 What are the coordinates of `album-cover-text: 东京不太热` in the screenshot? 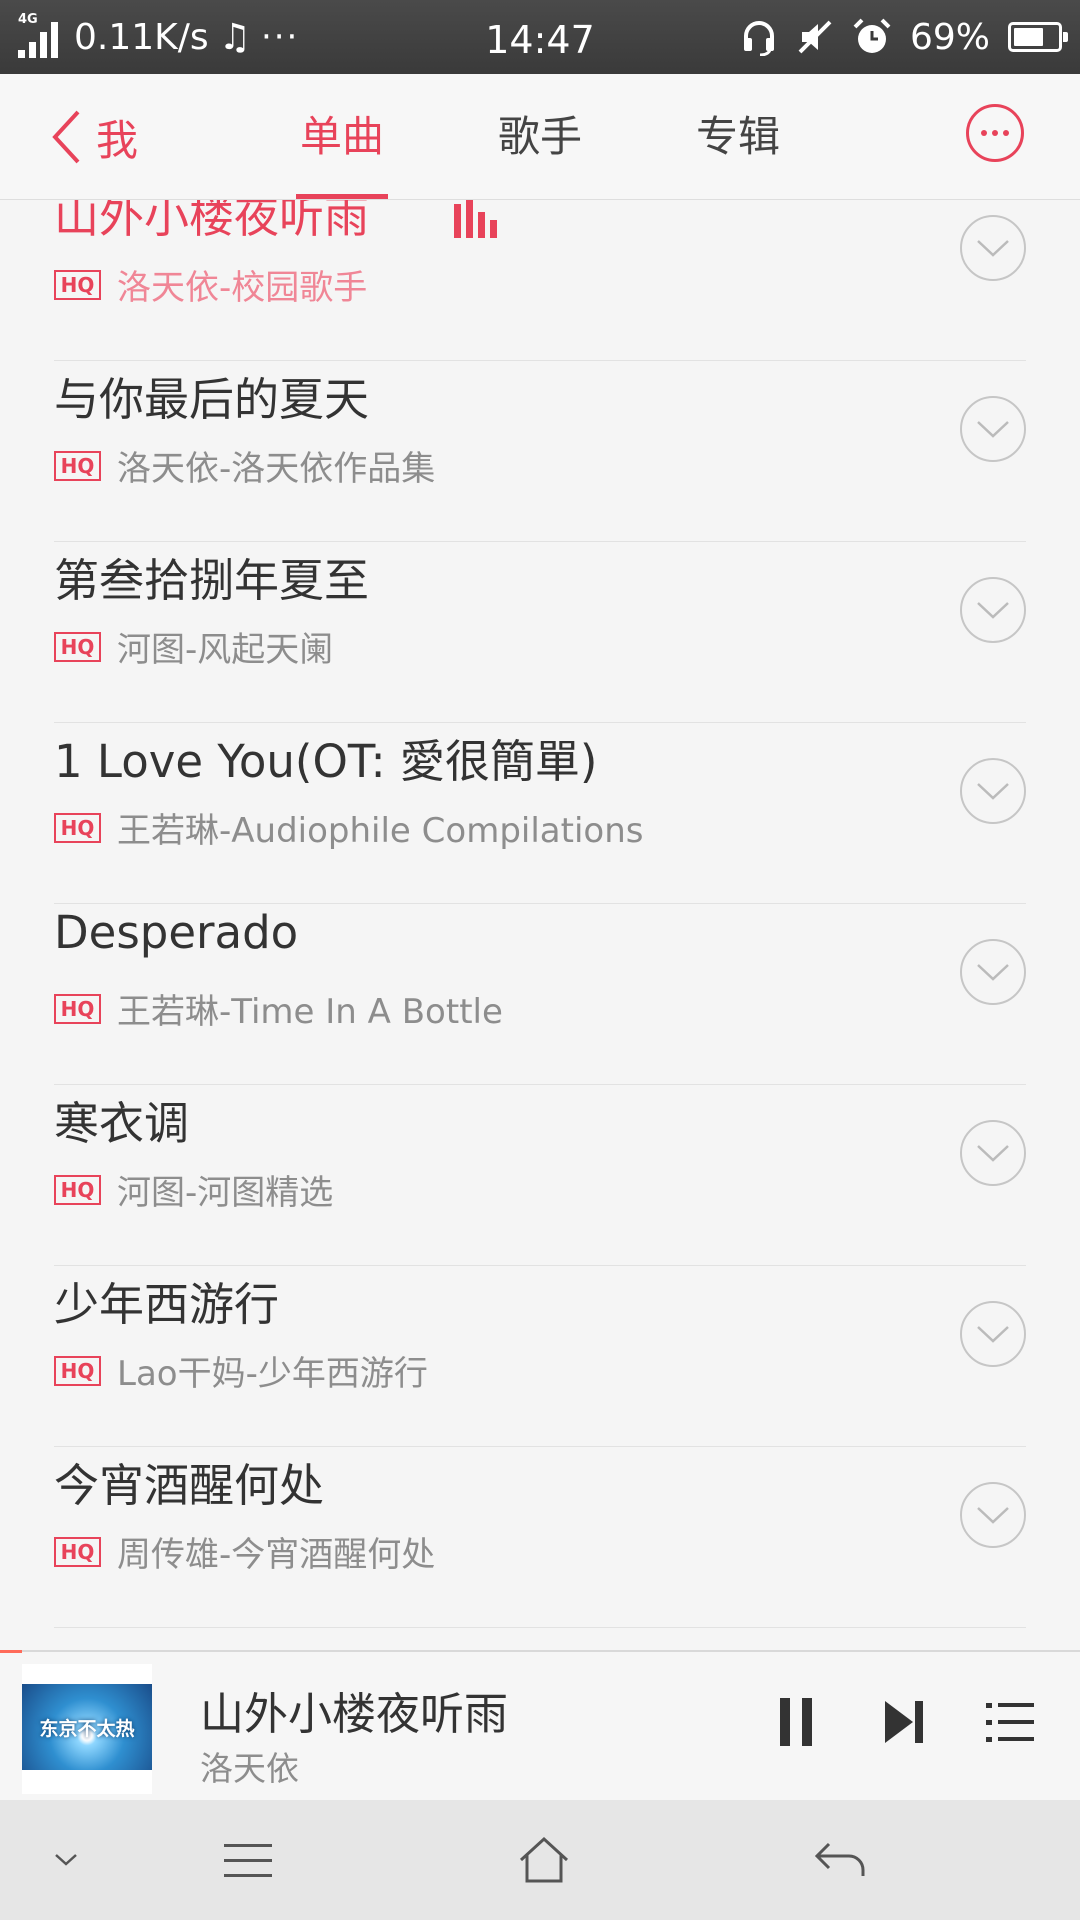 It's located at (87, 1728).